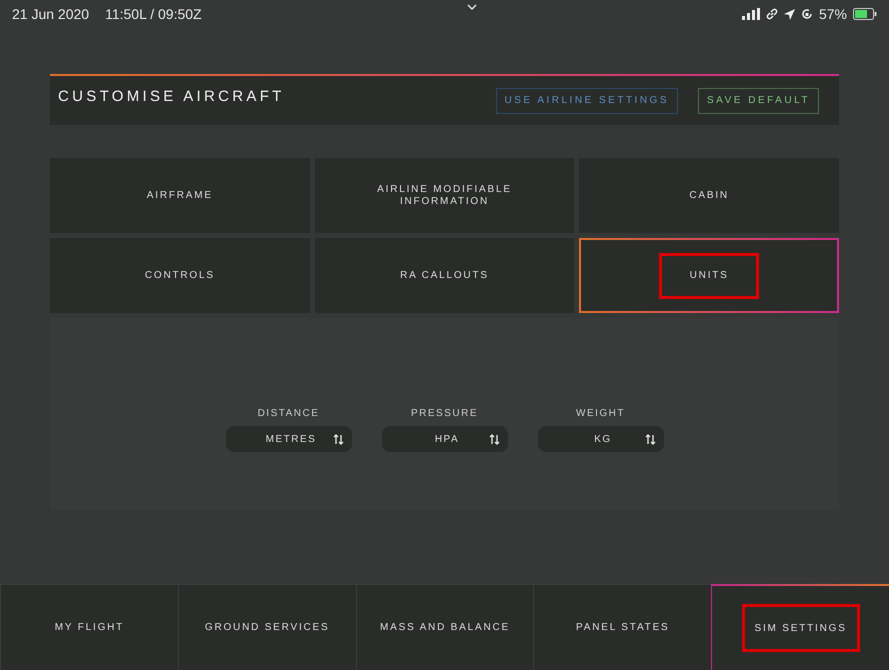 This screenshot has width=889, height=670. What do you see at coordinates (89, 627) in the screenshot?
I see `nav-tab: MY FLIGHT` at bounding box center [89, 627].